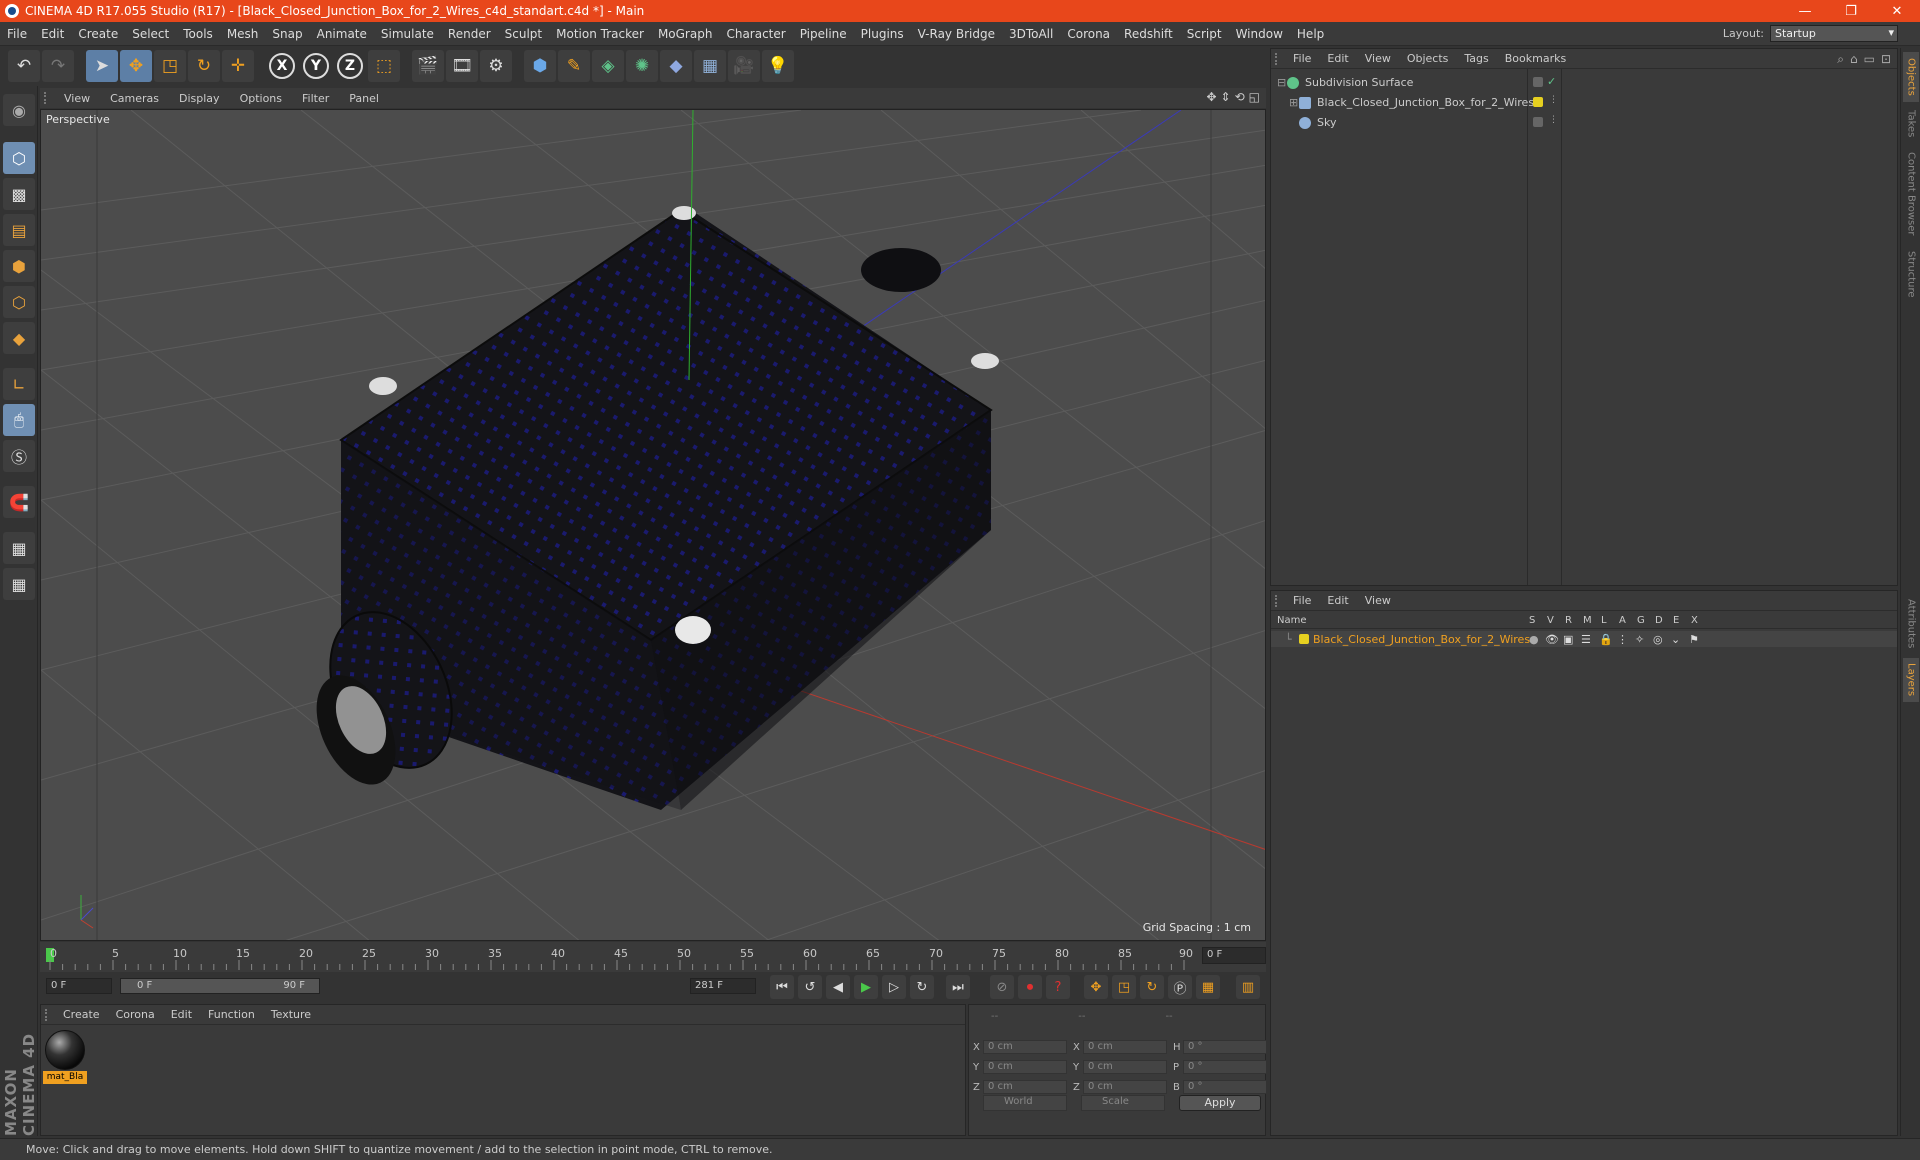 This screenshot has width=1920, height=1160. Describe the element at coordinates (150, 34) in the screenshot. I see `menu-select: Select` at that location.